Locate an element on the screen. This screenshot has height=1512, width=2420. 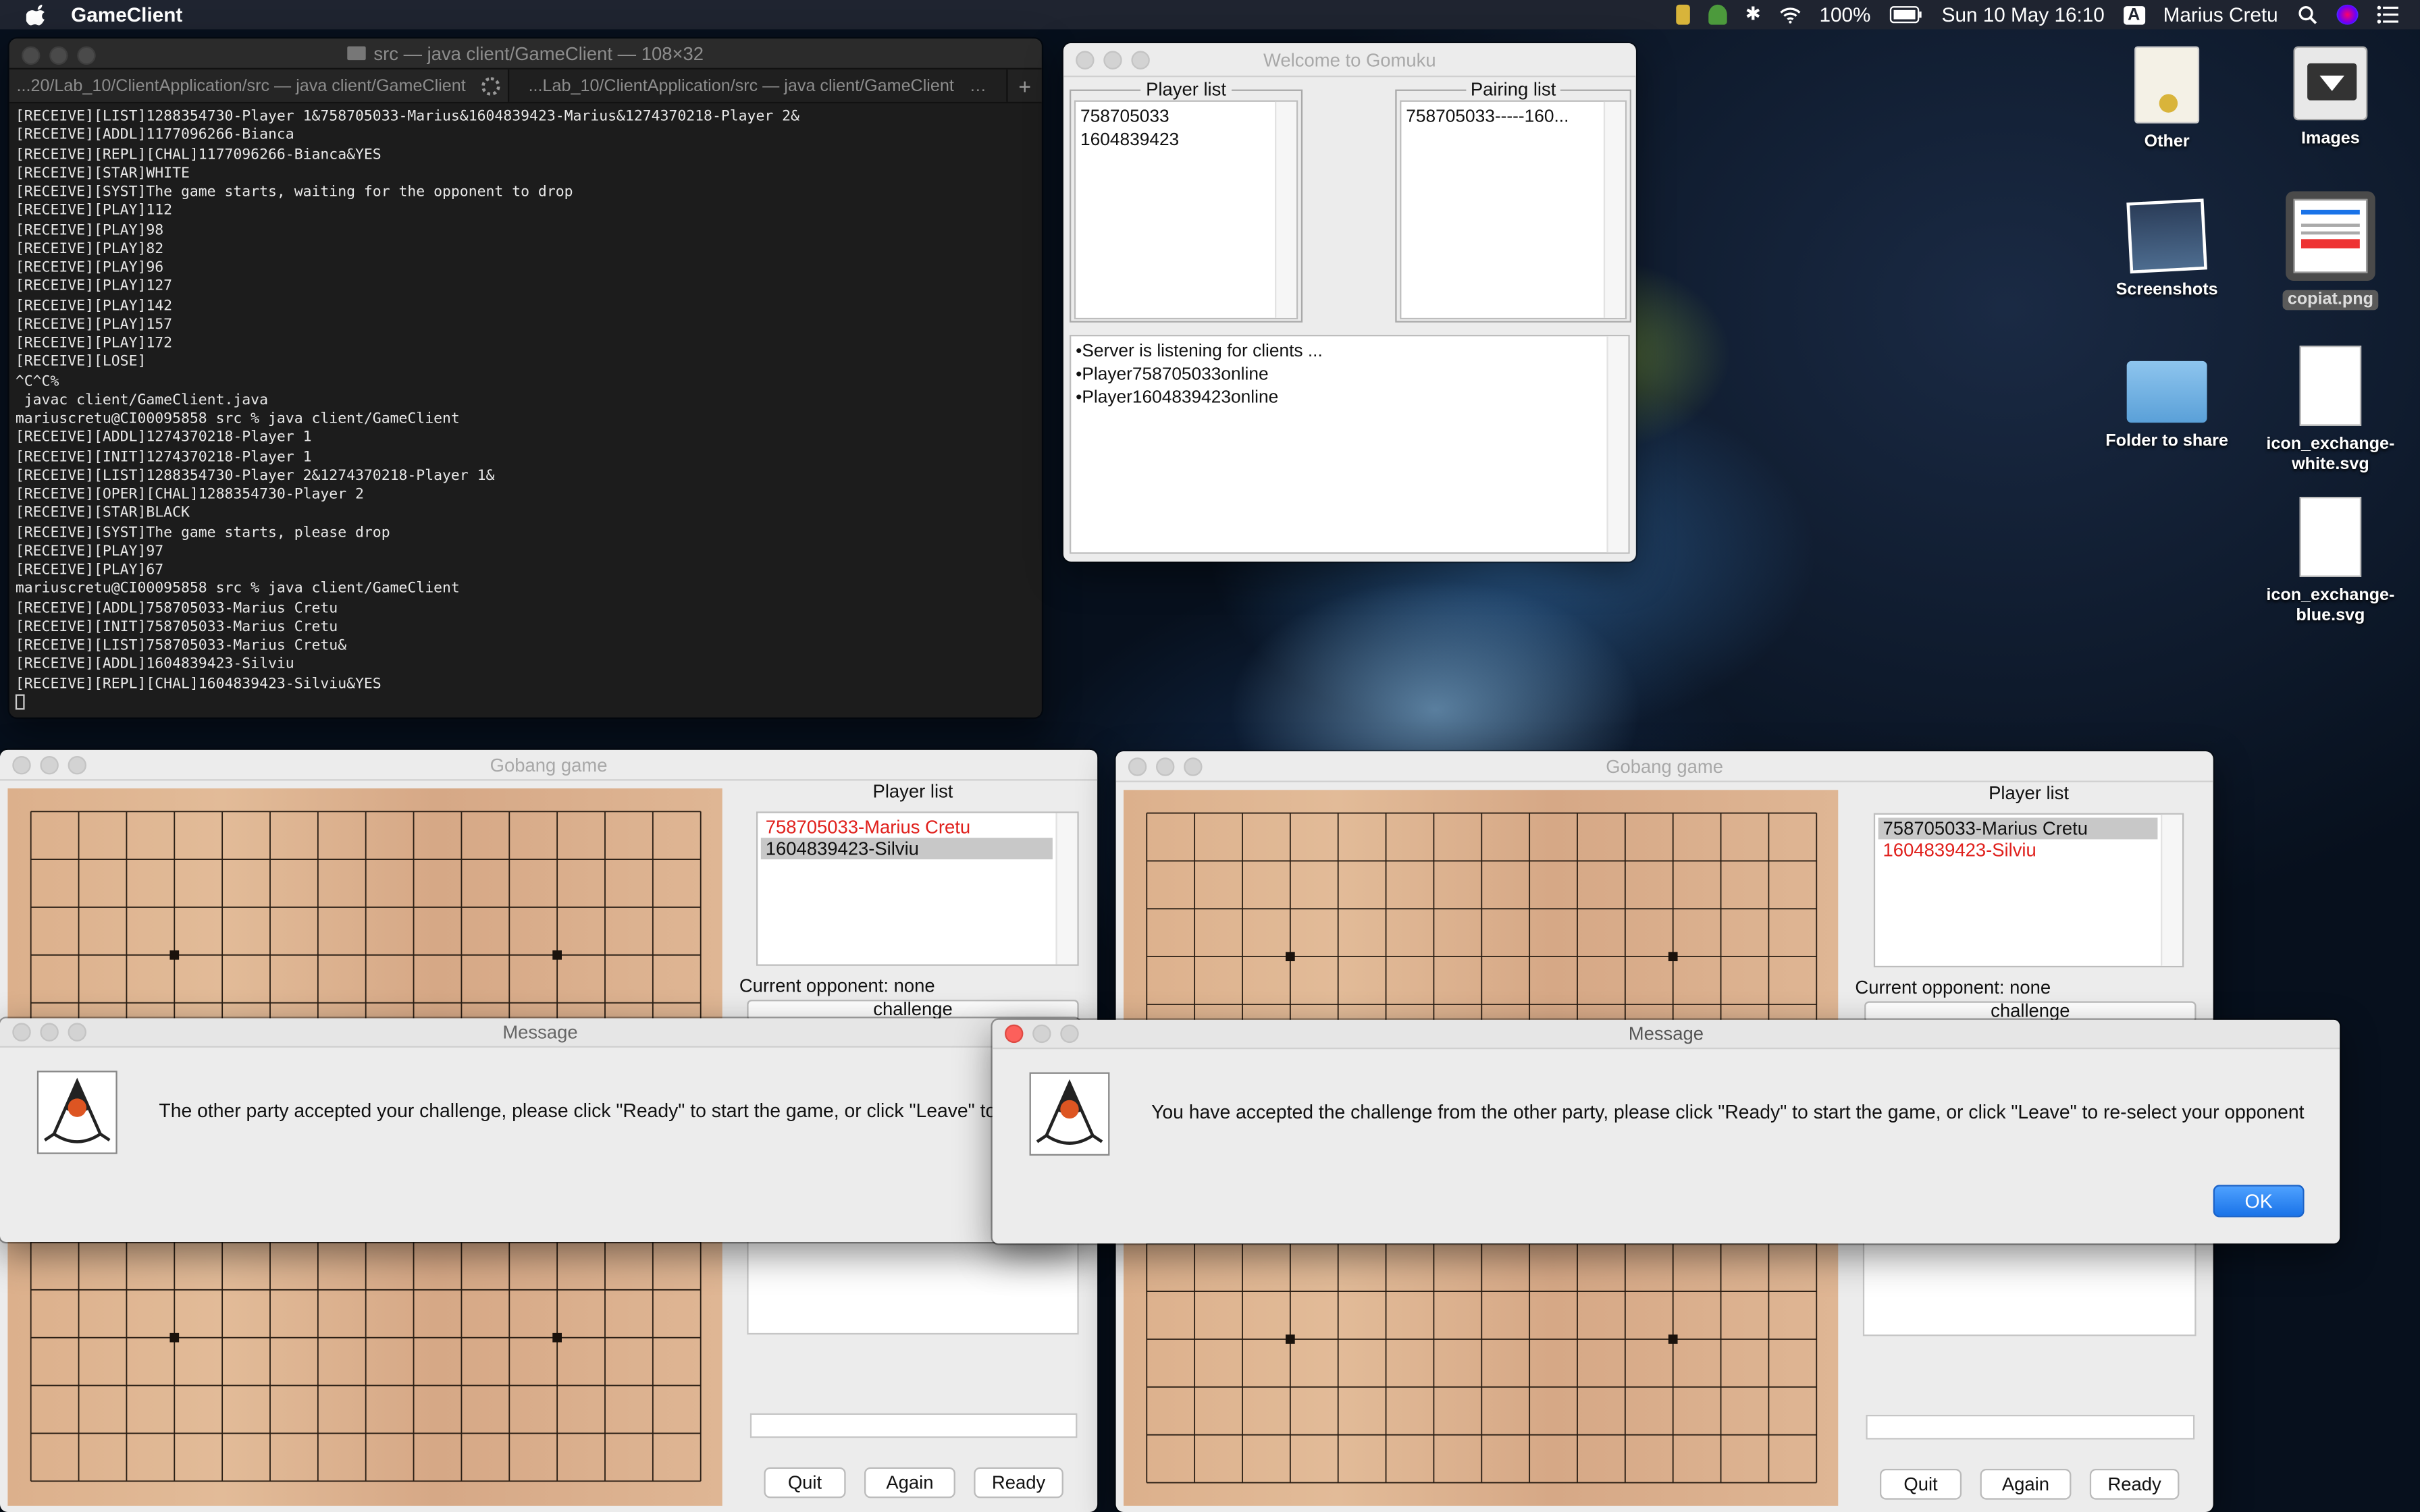
terminal-titlebar: src — java client/GameClient — 108×32 is located at coordinates (525, 54).